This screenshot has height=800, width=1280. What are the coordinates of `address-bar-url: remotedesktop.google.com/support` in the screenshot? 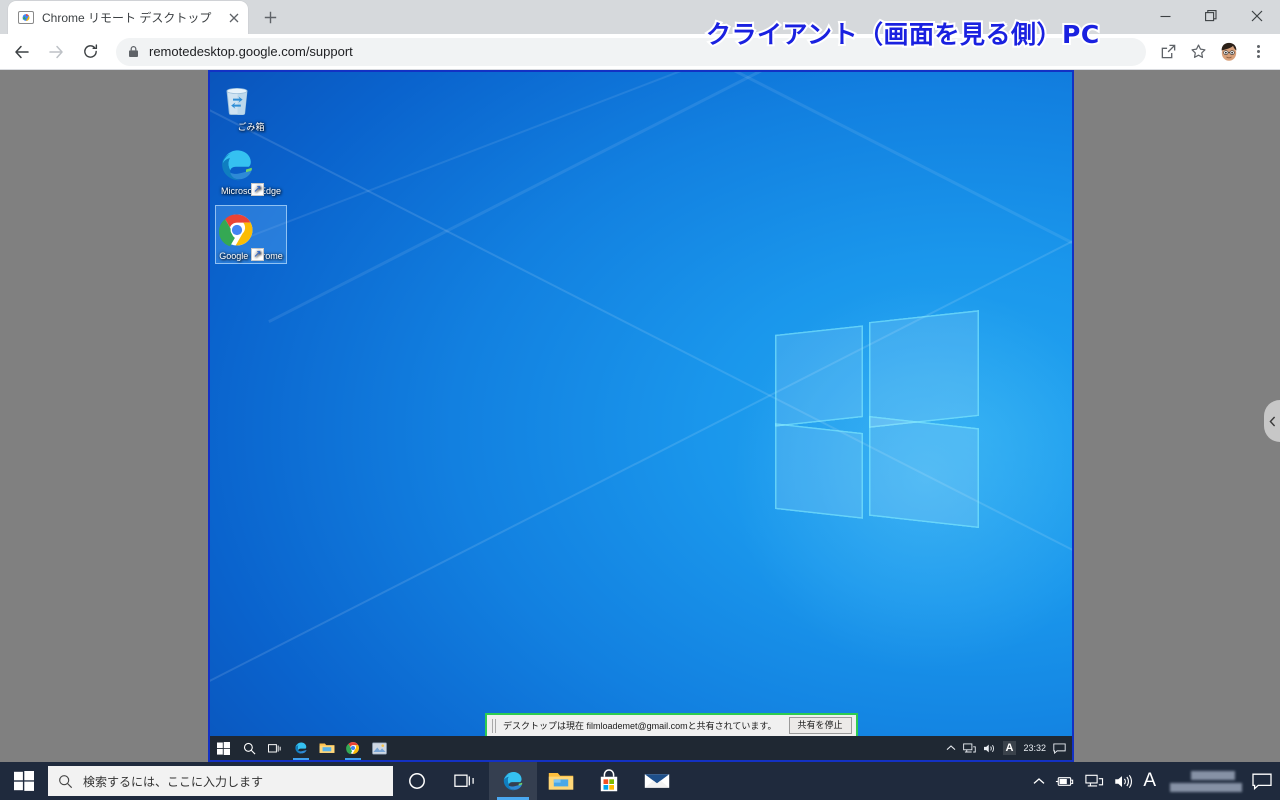 It's located at (251, 51).